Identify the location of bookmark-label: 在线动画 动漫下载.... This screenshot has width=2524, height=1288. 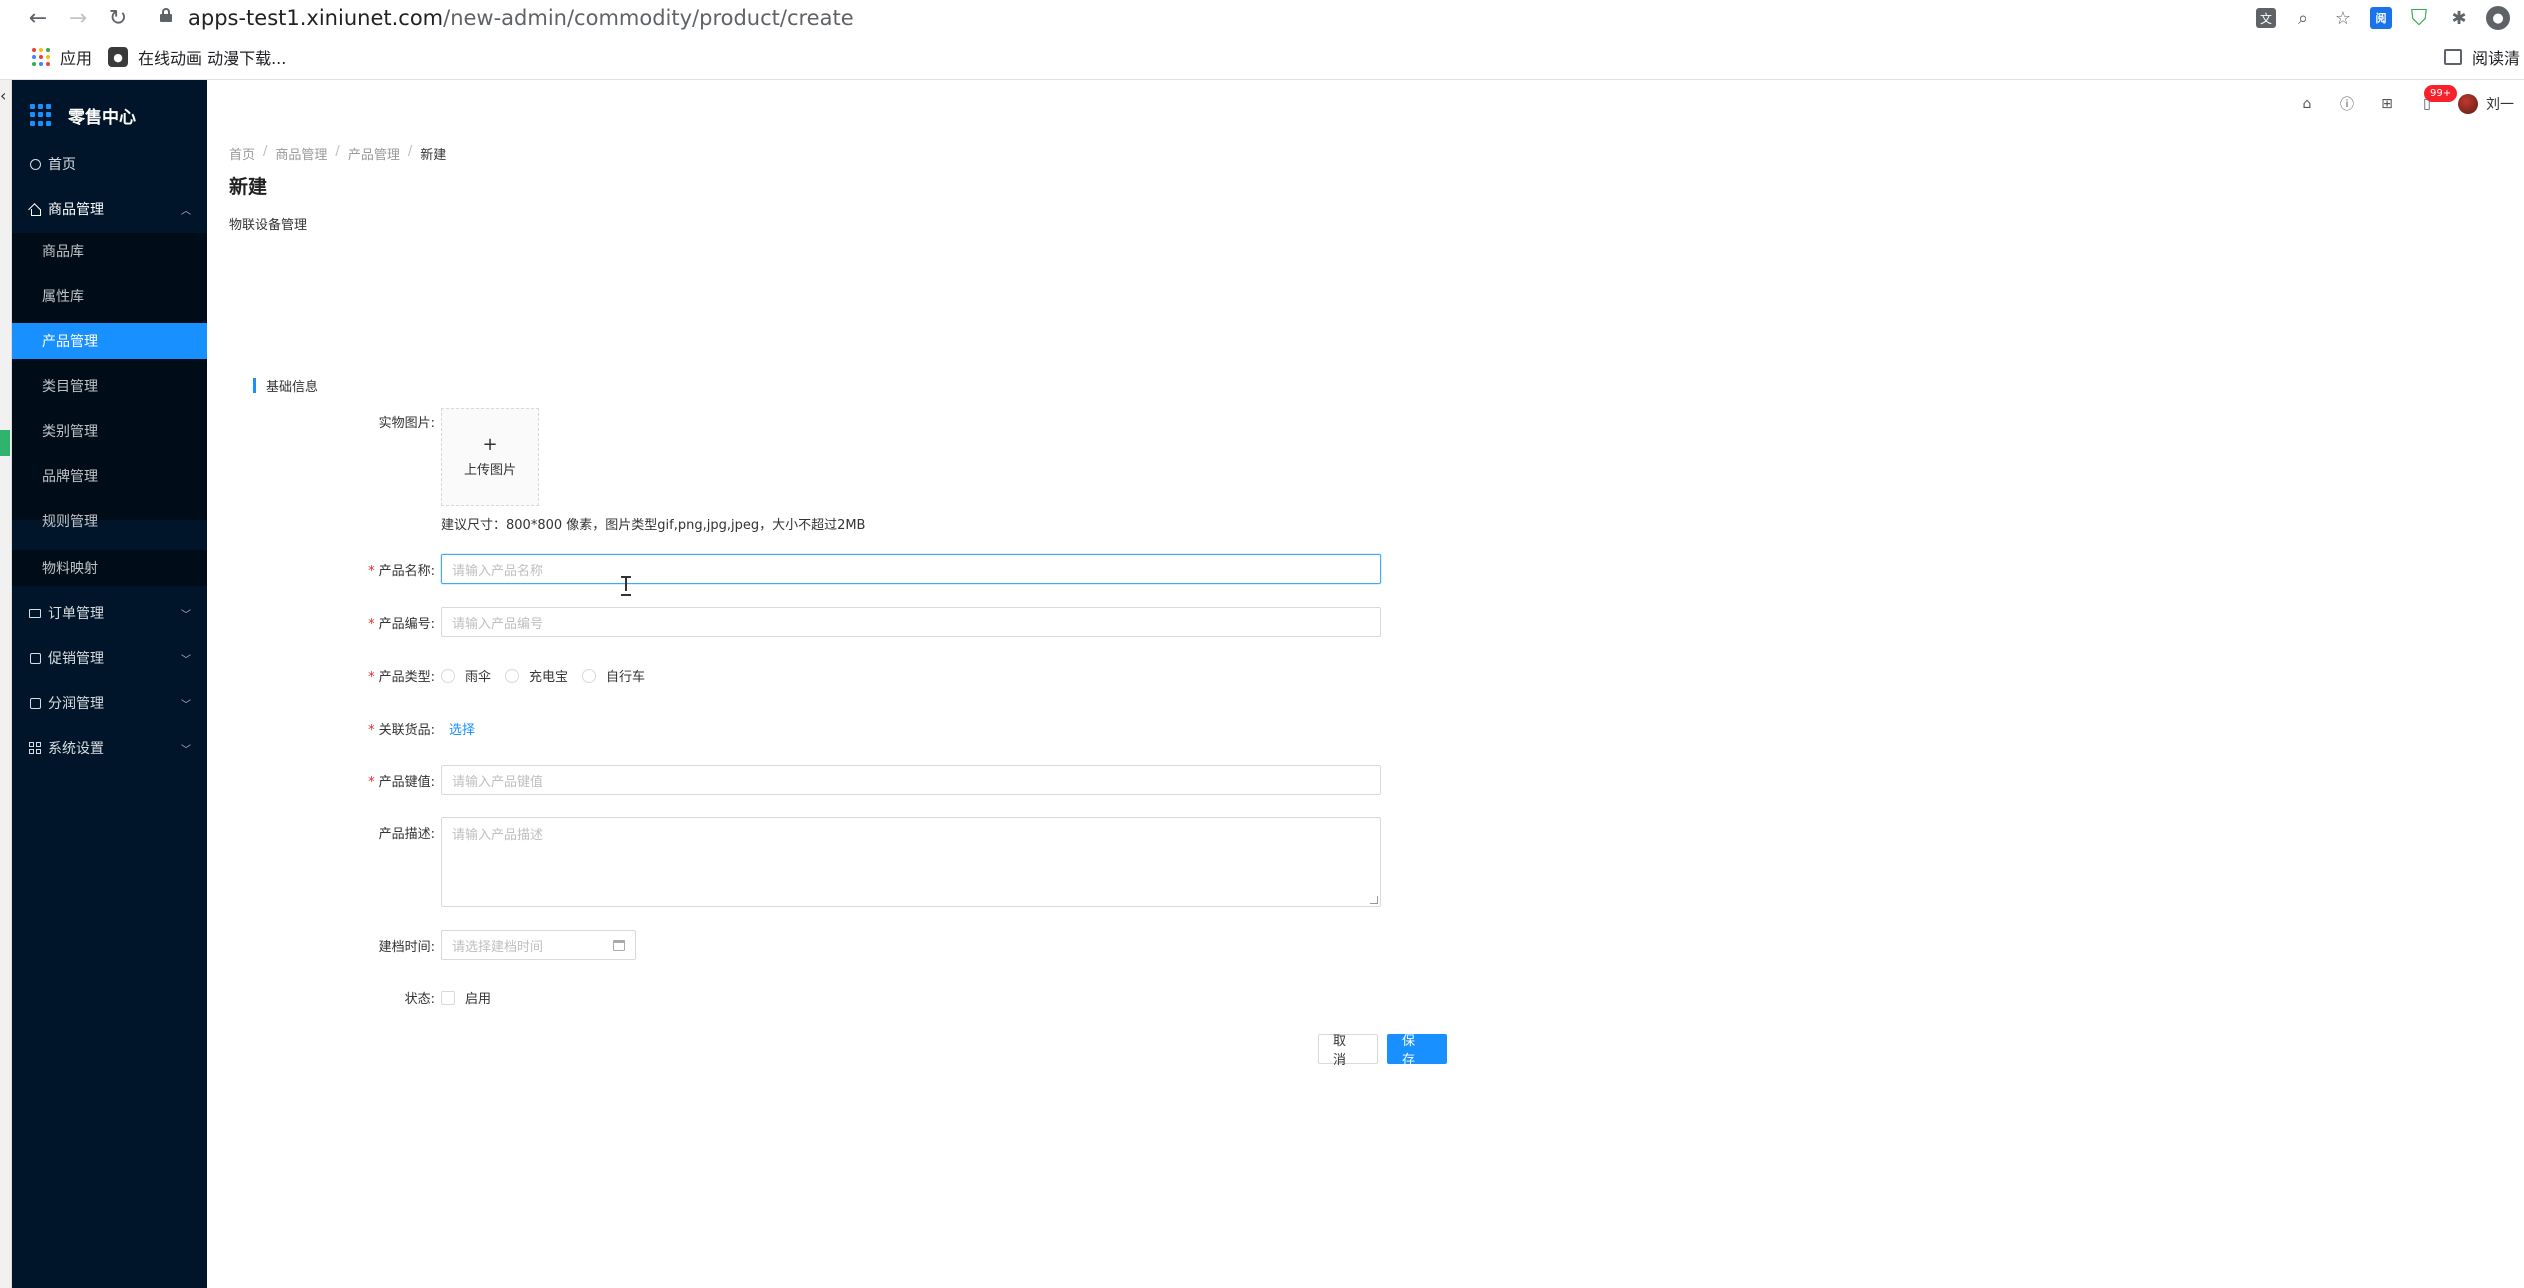
(212, 58).